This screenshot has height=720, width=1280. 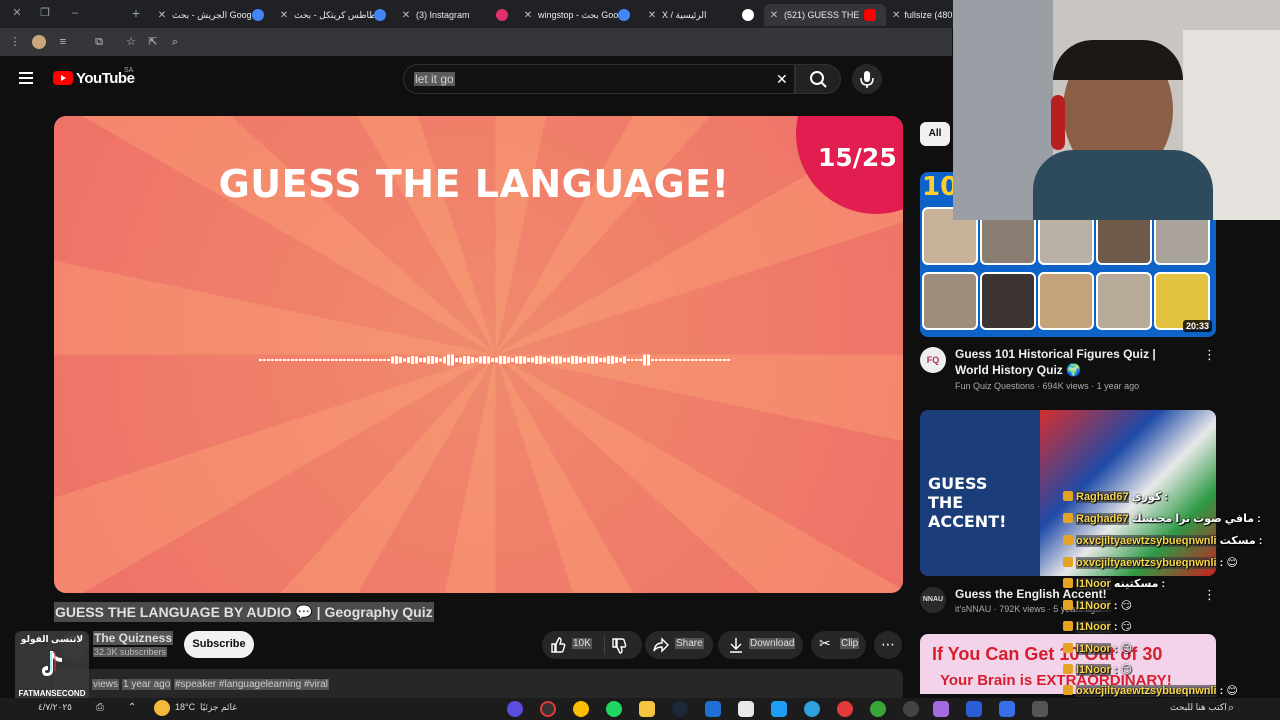 What do you see at coordinates (17, 13) in the screenshot?
I see `close-window-icon: ✕` at bounding box center [17, 13].